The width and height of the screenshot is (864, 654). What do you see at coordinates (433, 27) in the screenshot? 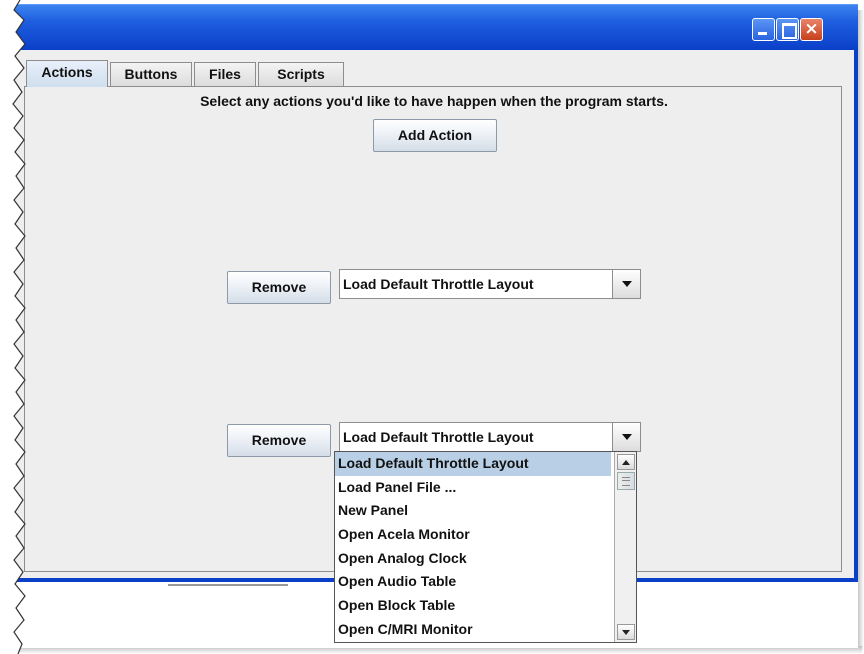
I see `title-bar: ×` at bounding box center [433, 27].